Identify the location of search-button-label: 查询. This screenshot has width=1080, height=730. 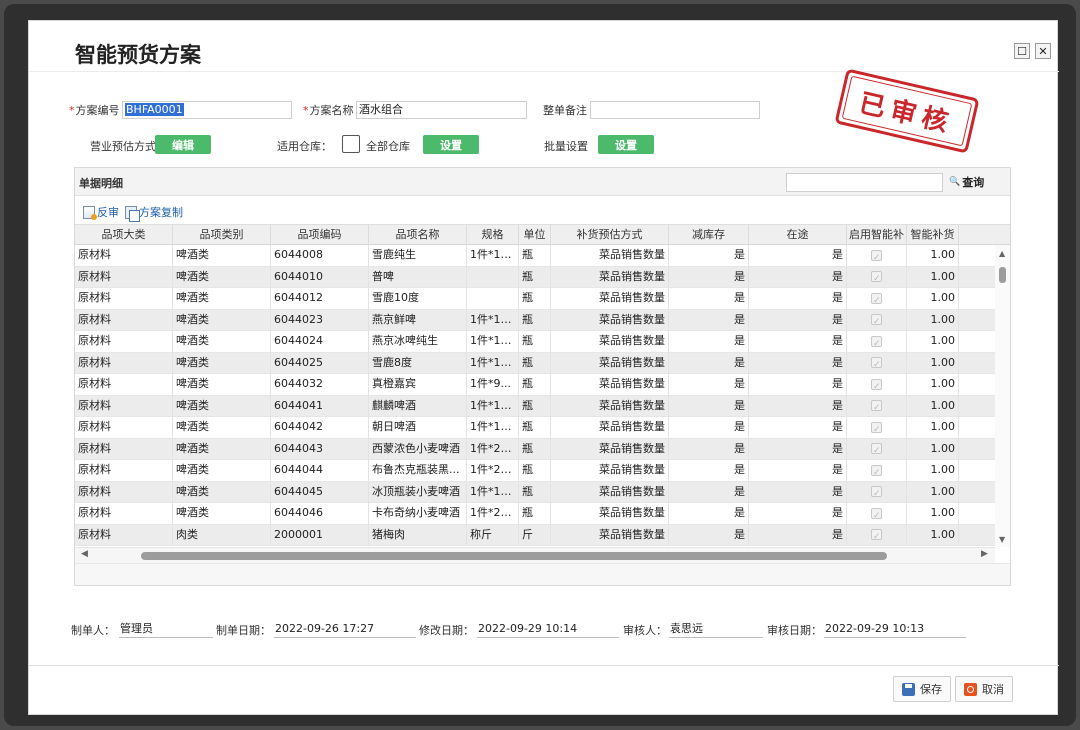
(973, 182).